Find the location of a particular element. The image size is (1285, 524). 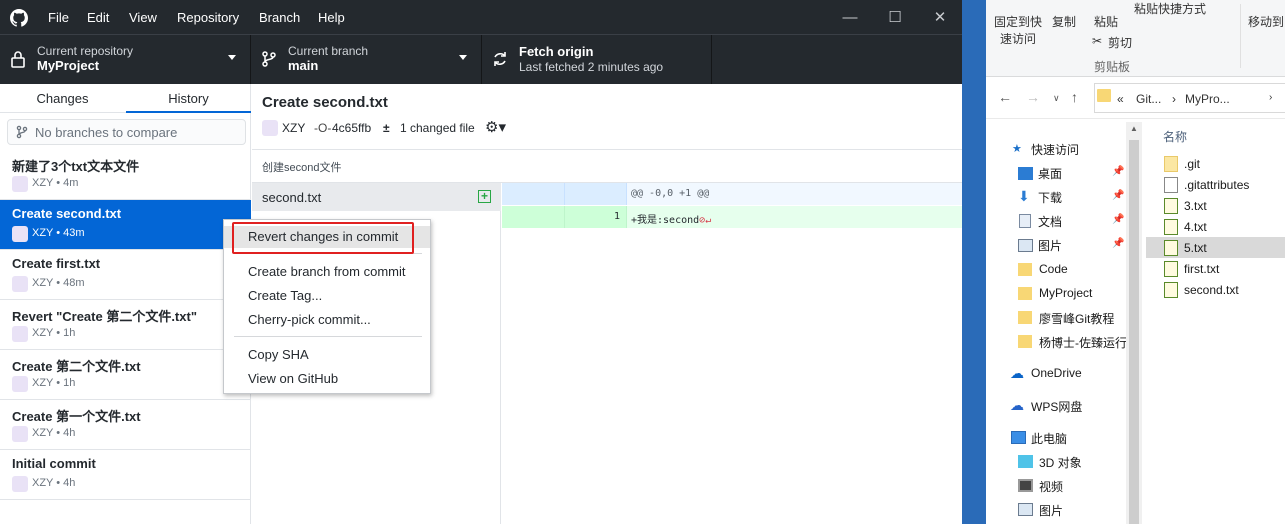

file-row: 4.txt is located at coordinates (1215, 226).